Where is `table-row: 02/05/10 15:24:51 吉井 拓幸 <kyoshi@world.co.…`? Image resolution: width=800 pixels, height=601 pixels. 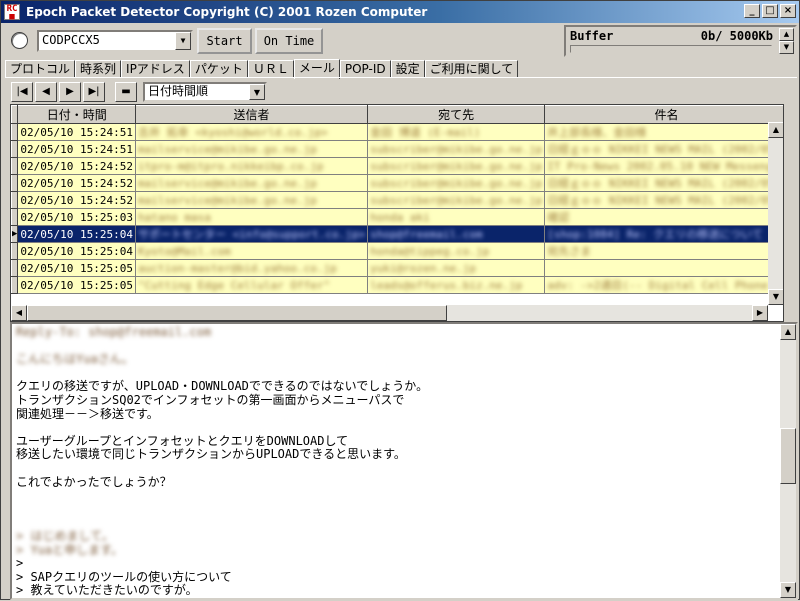
table-row: 02/05/10 15:24:51 吉井 拓幸 <kyoshi@world.co.… is located at coordinates (397, 132).